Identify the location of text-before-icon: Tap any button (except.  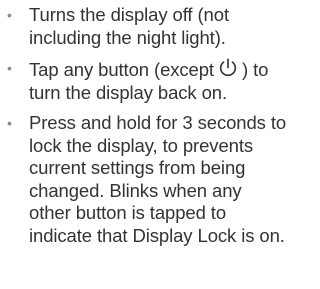
(121, 69).